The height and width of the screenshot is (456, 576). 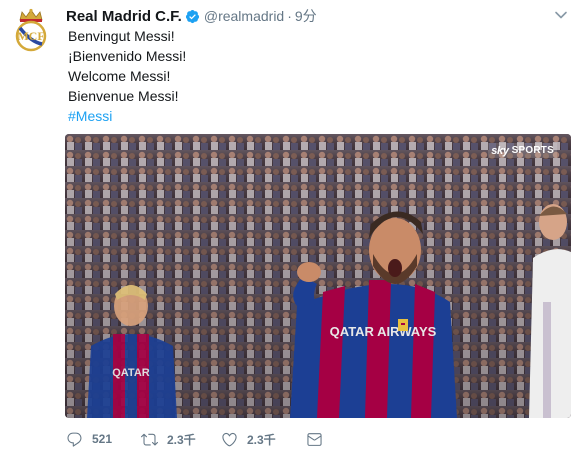 What do you see at coordinates (500, 150) in the screenshot?
I see `watermark-brand: sky` at bounding box center [500, 150].